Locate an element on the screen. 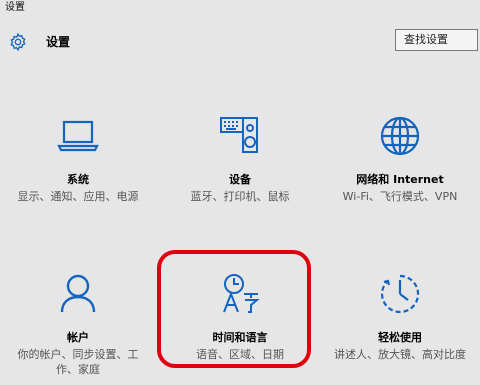 The width and height of the screenshot is (480, 385). tile-accounts: 帐户 你的帐户、同步设置、工作、家庭 is located at coordinates (78, 323).